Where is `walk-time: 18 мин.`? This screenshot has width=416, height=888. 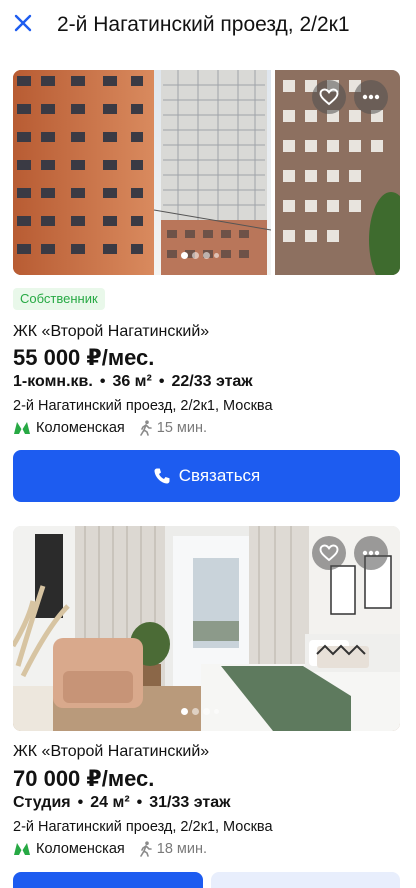
walk-time: 18 мин. is located at coordinates (173, 849).